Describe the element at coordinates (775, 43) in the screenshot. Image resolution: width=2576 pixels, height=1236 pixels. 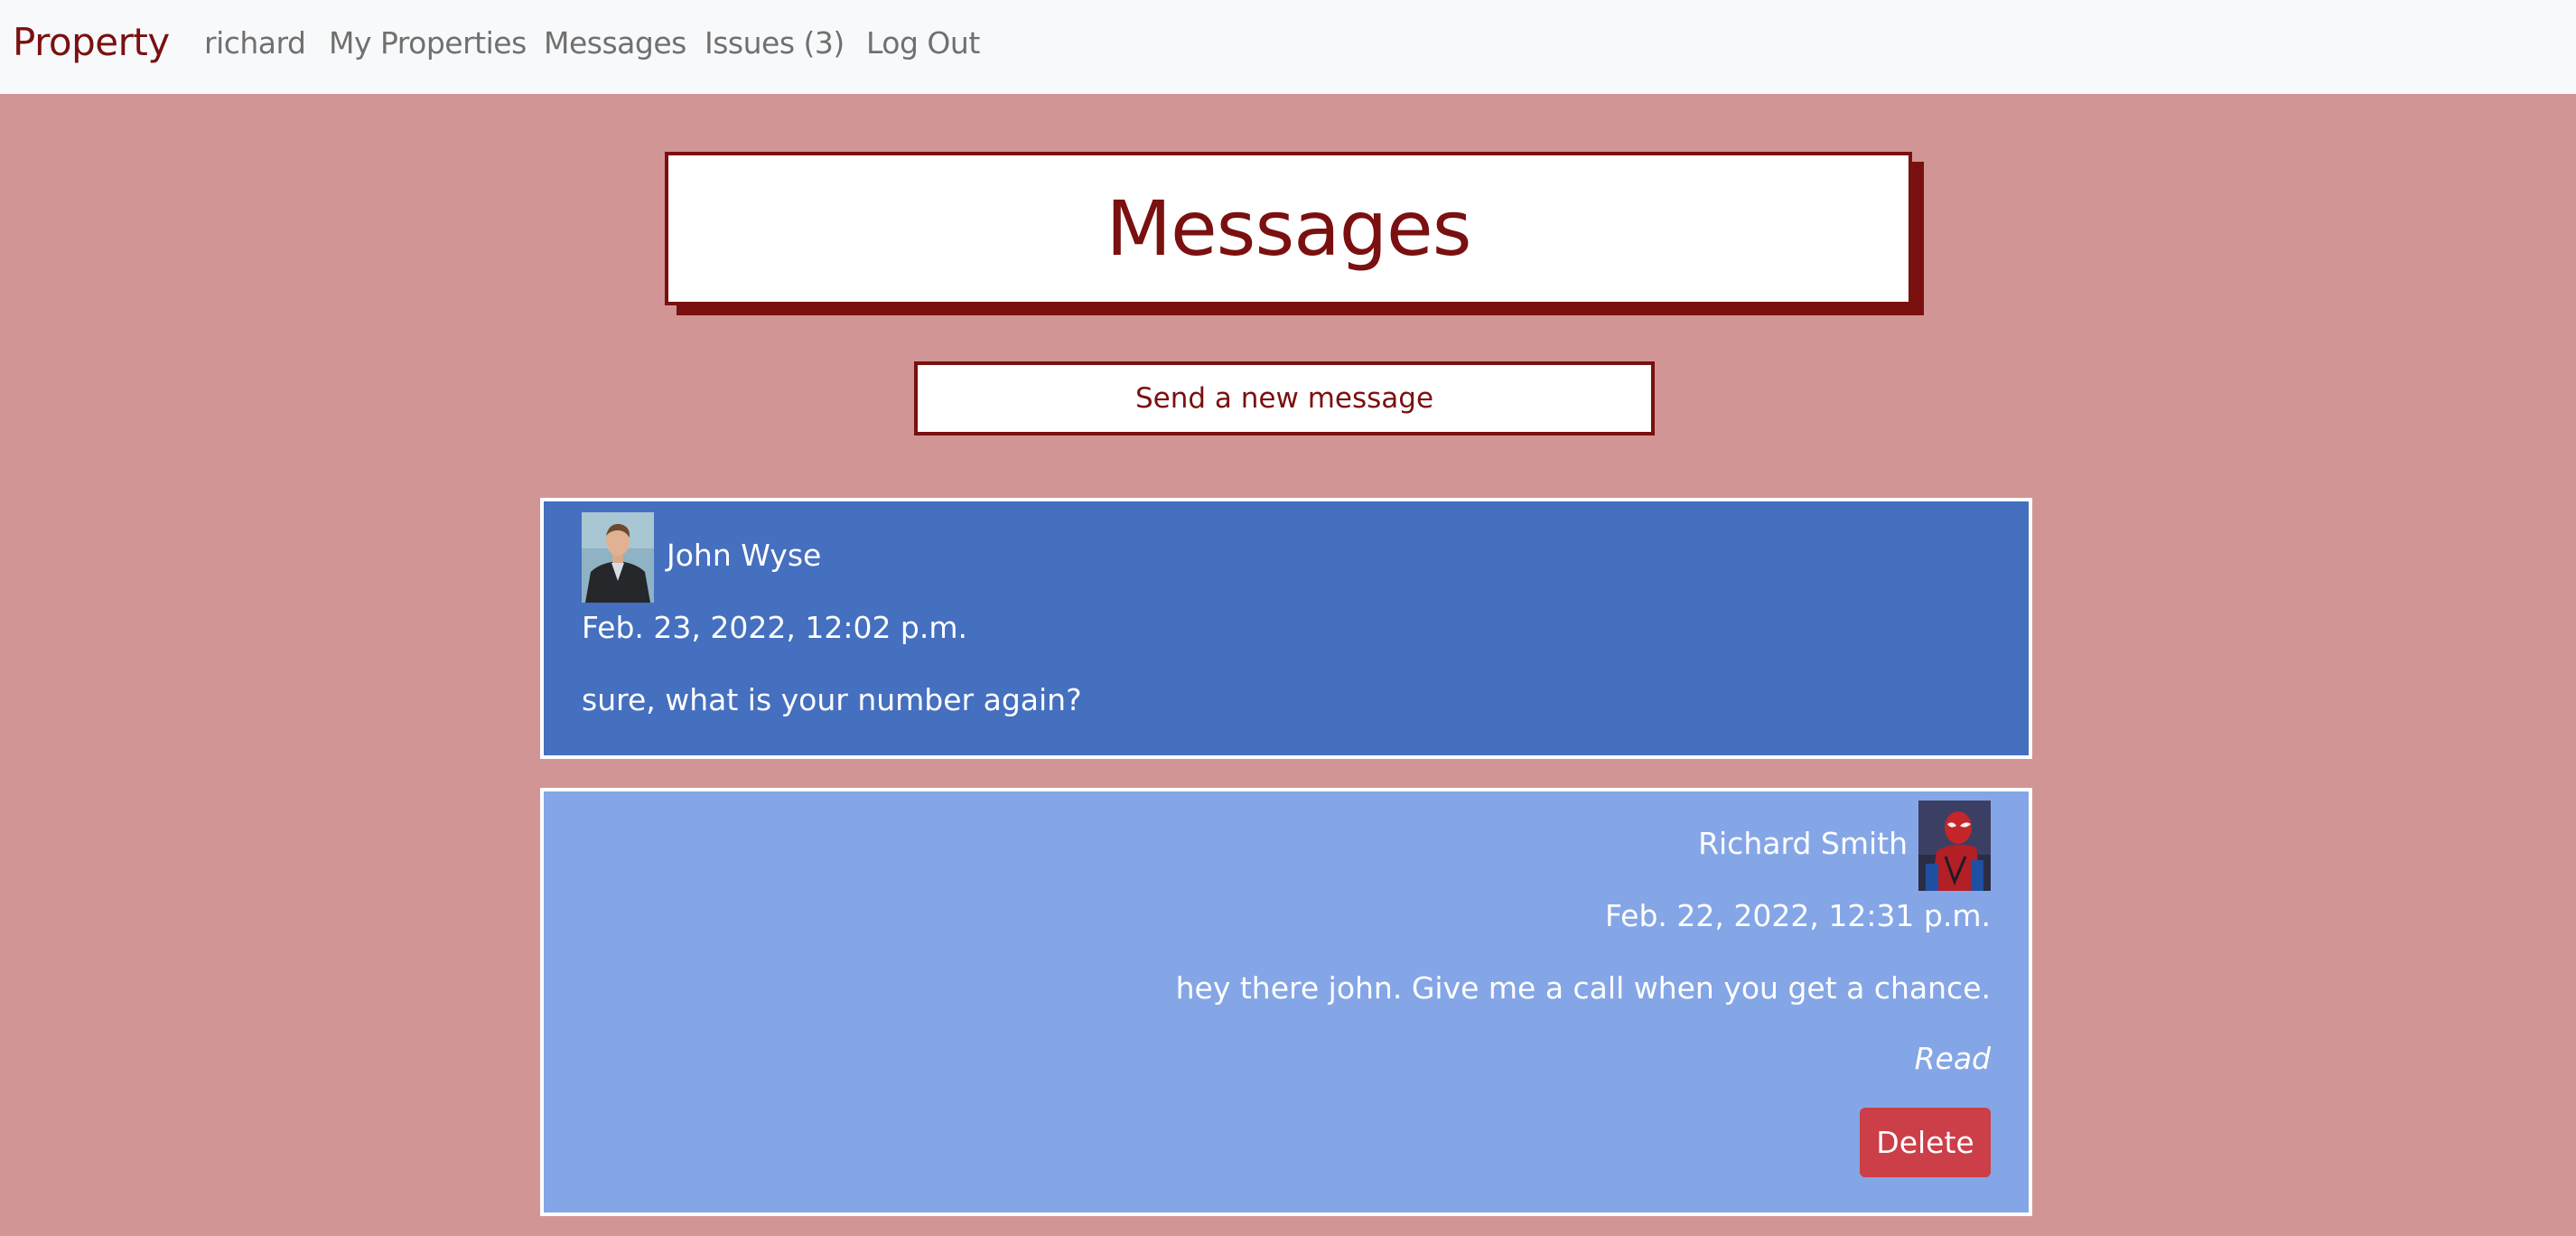
I see `nav-link-issues: Issues (3)` at that location.